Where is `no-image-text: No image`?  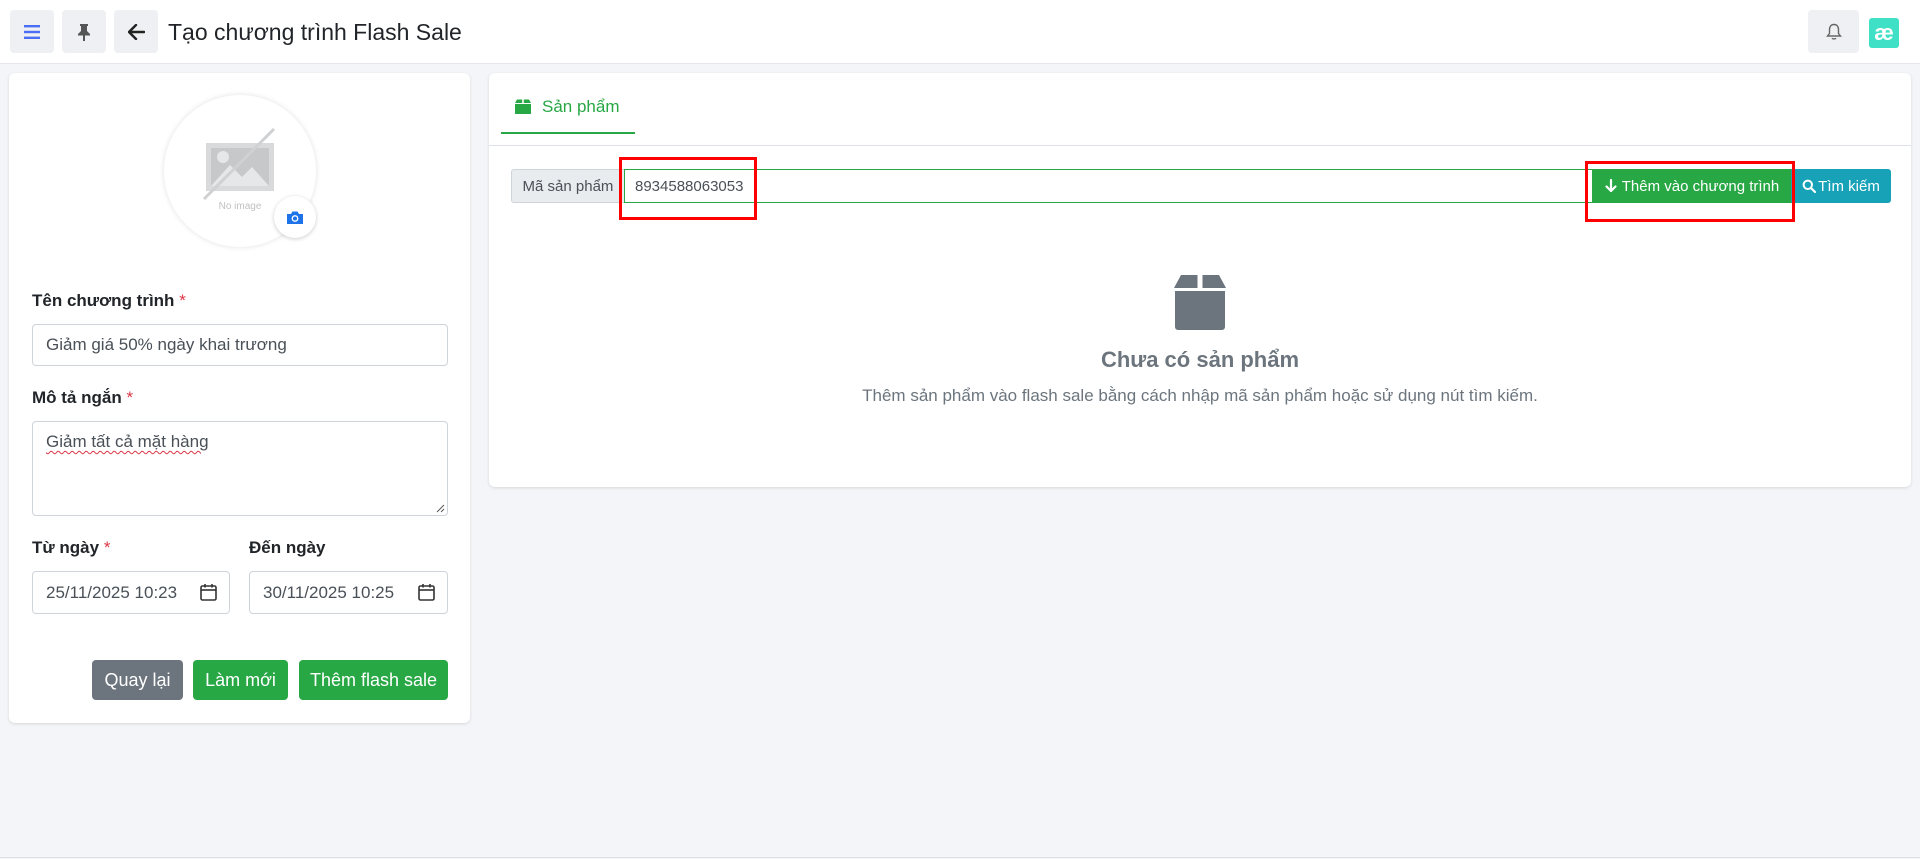 no-image-text: No image is located at coordinates (240, 206).